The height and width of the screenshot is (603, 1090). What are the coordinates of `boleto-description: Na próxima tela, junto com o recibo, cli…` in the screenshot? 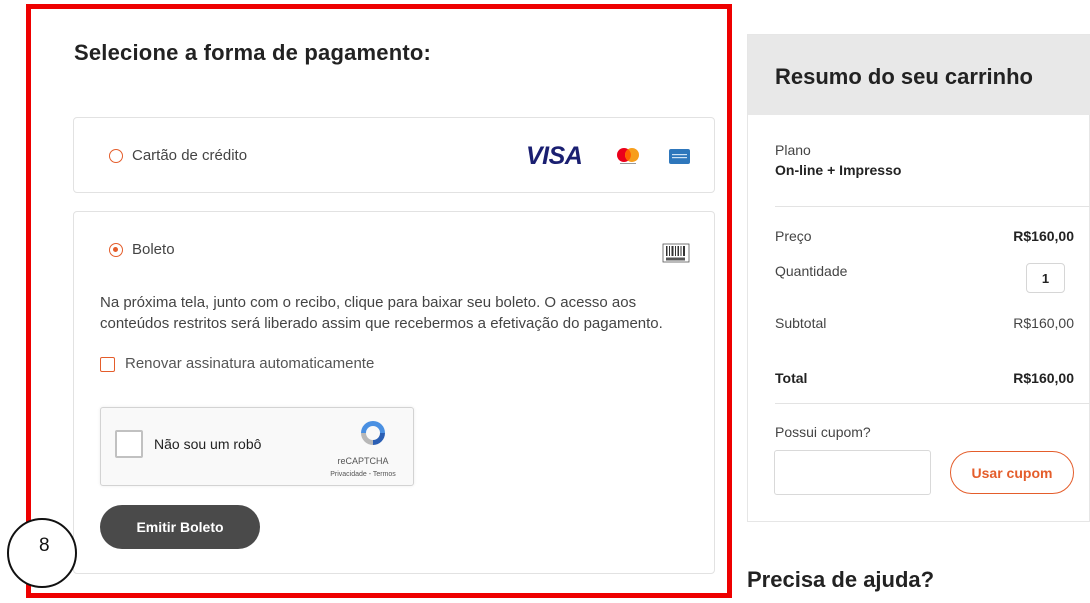 It's located at (381, 313).